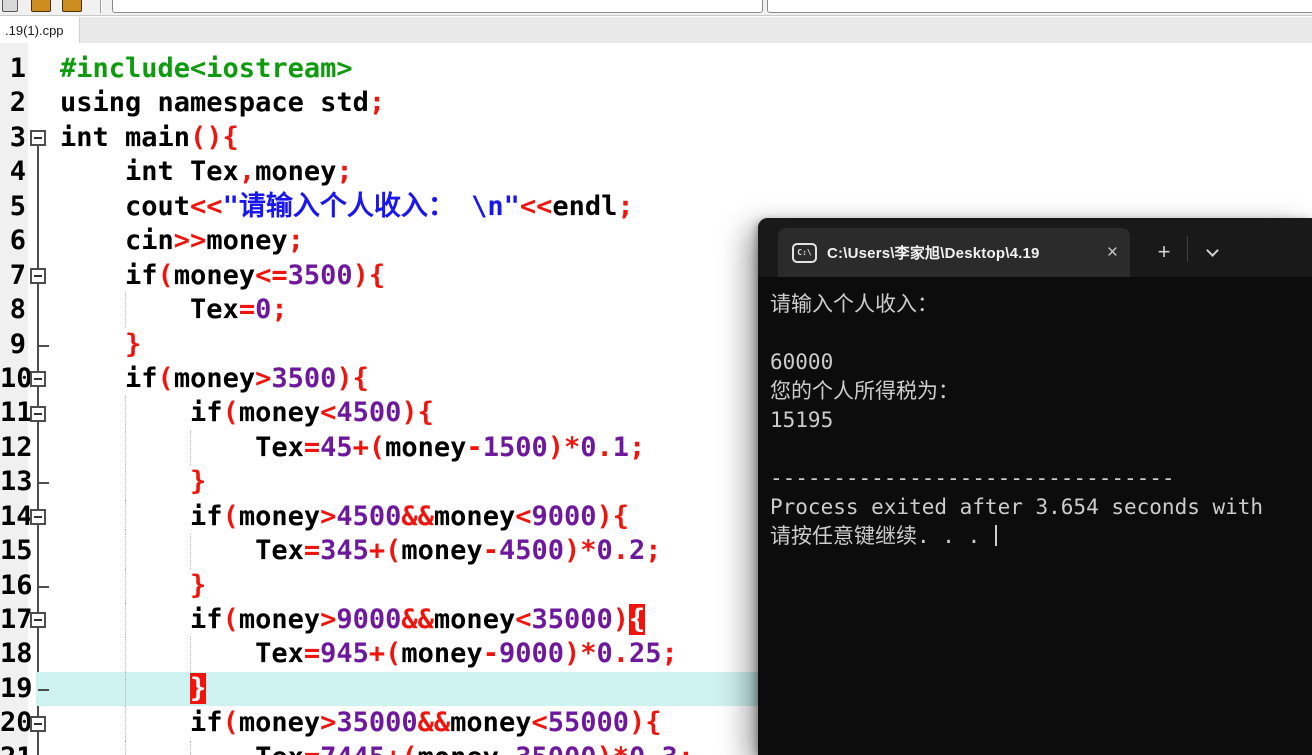  I want to click on code-text: if(money>35000&&money<55000){, so click(686, 723).